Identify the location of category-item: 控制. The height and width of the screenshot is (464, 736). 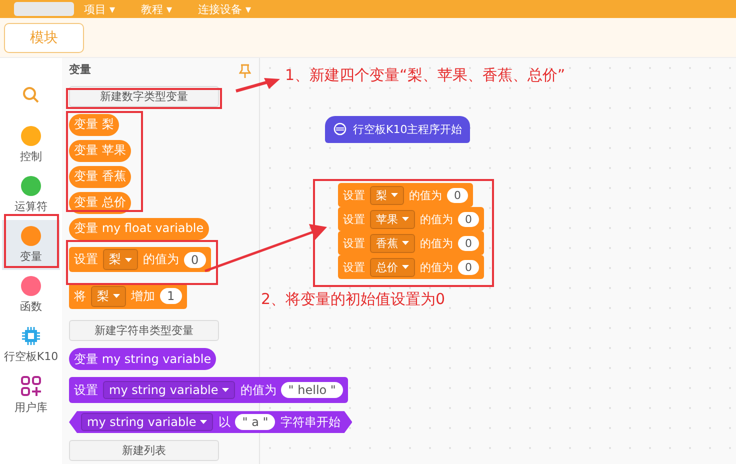
(31, 145).